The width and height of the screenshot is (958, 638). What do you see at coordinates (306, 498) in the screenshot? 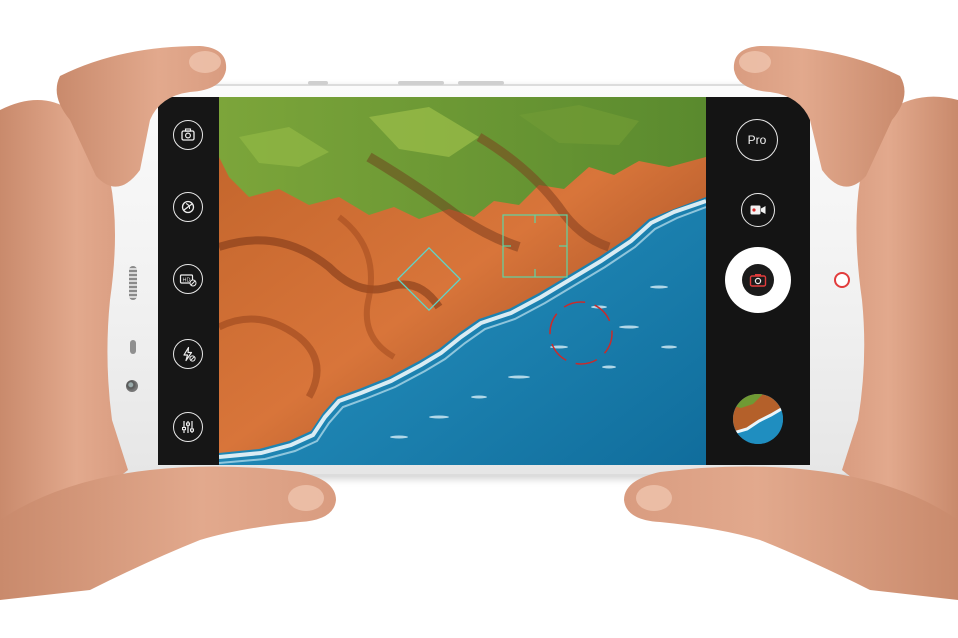
I see `left-bottom-thumbnail` at bounding box center [306, 498].